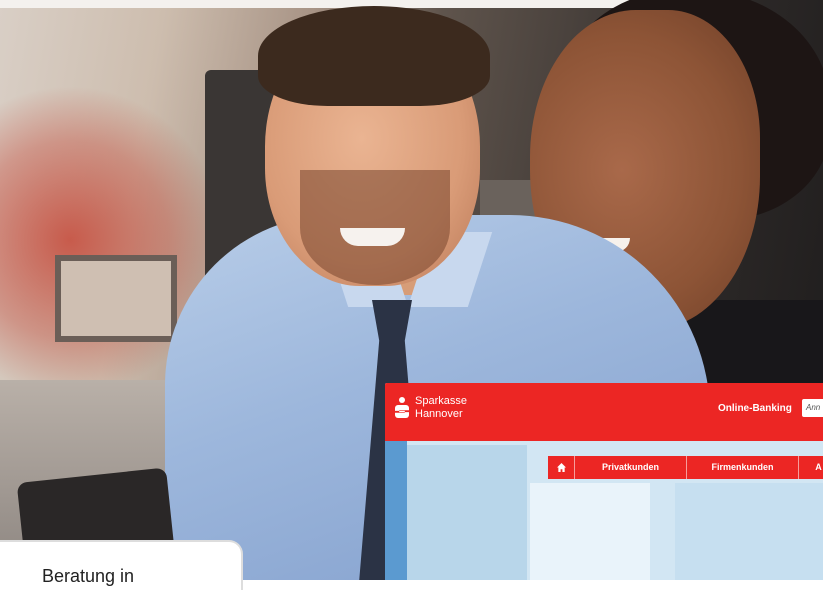 The image size is (823, 590). I want to click on main-nav: Privatkunden Firmenkunden A, so click(685, 467).